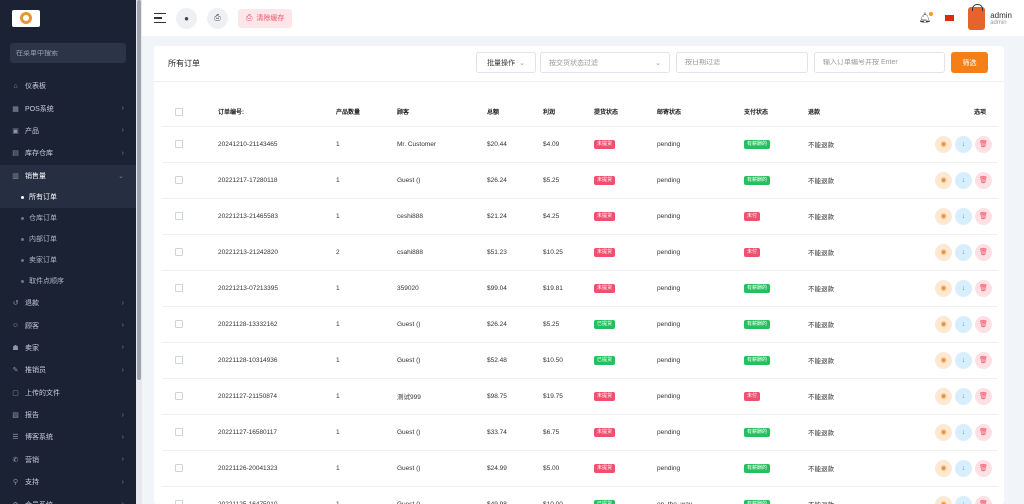 The width and height of the screenshot is (1024, 504). What do you see at coordinates (160, 18) in the screenshot?
I see `menu-toggle-icon` at bounding box center [160, 18].